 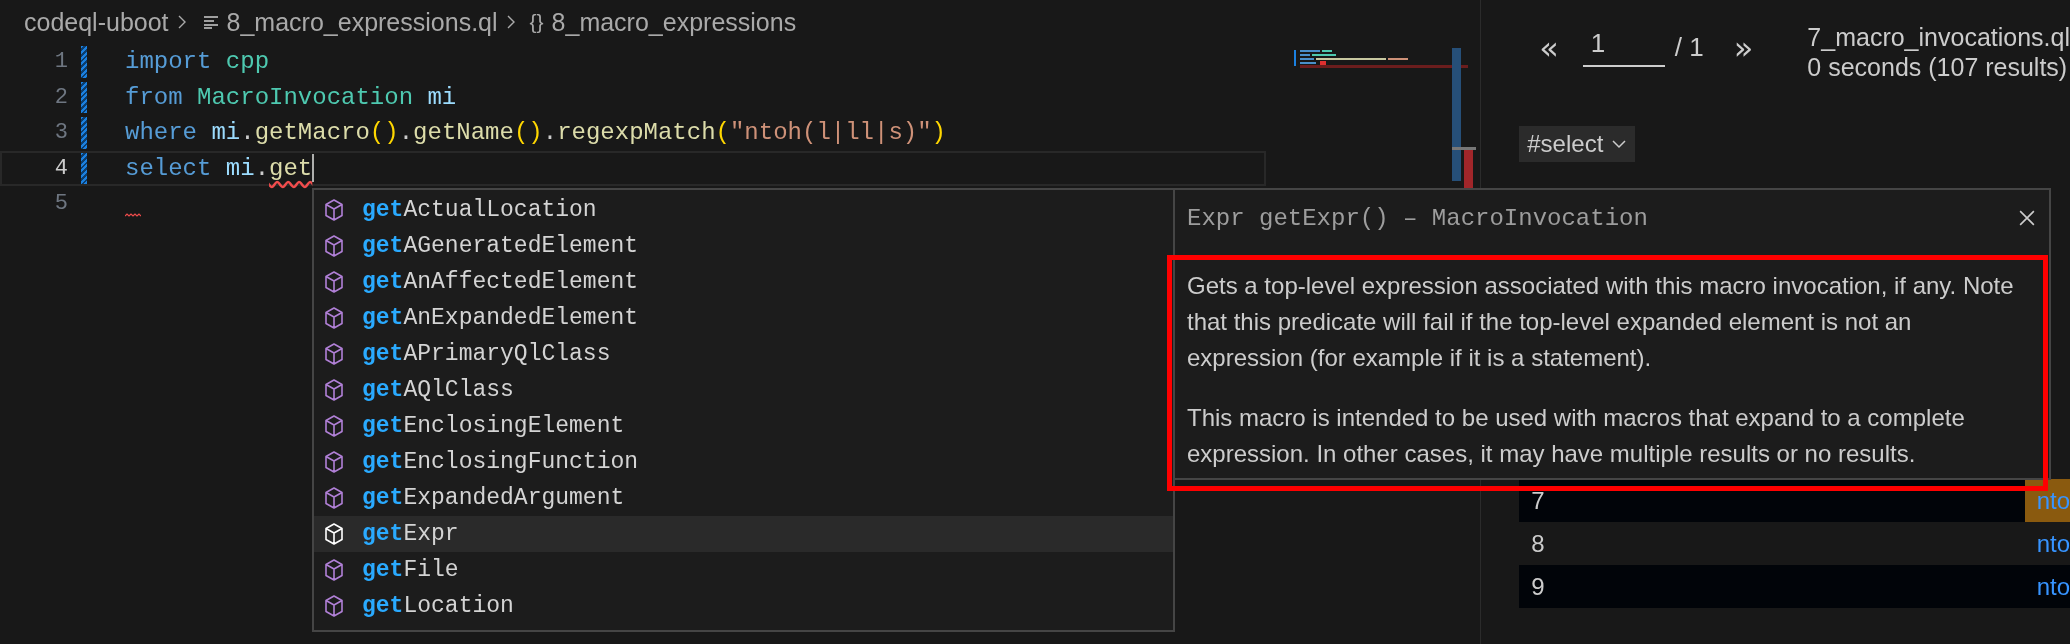 What do you see at coordinates (463, 133) in the screenshot?
I see `code-token: getName` at bounding box center [463, 133].